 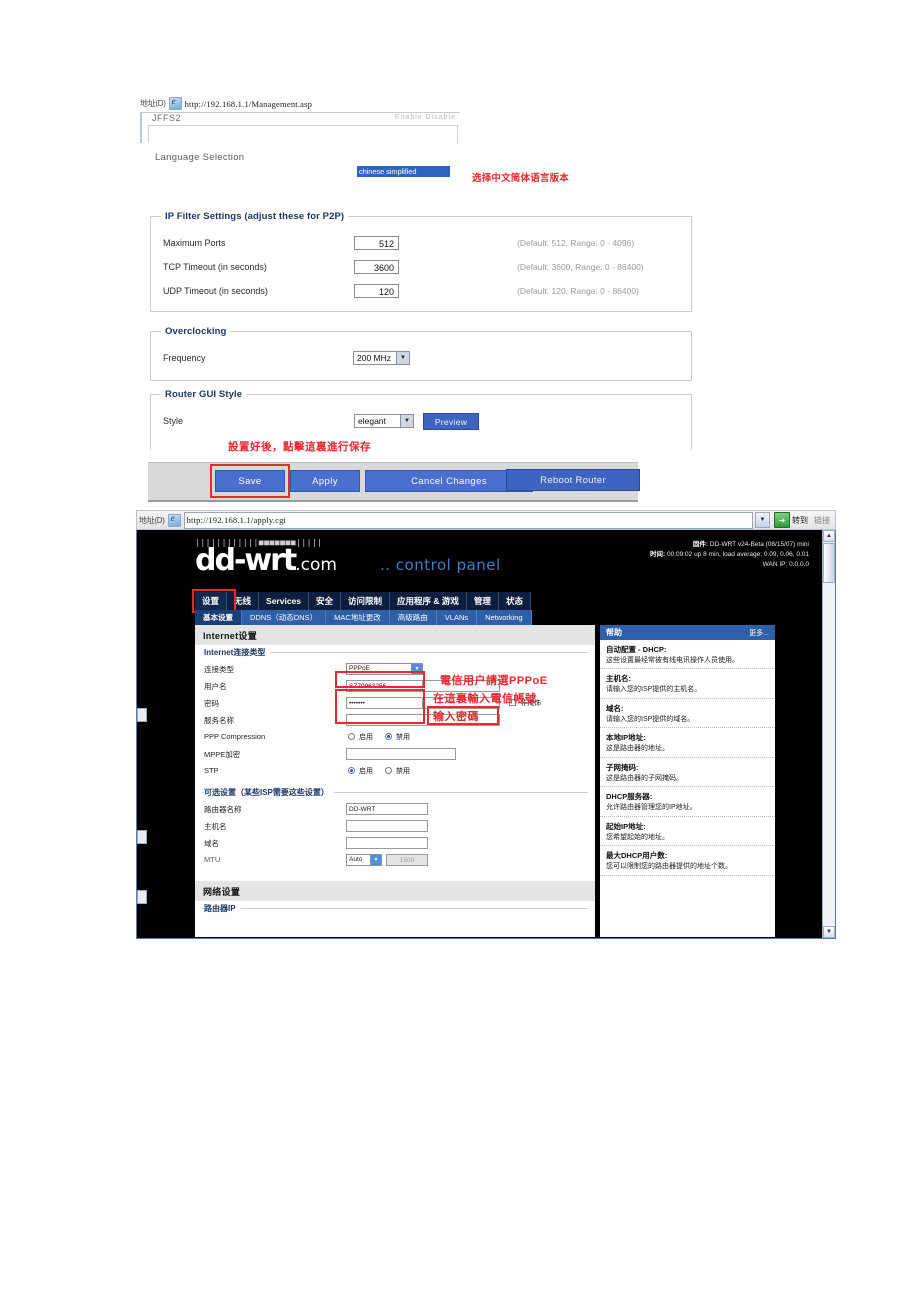 What do you see at coordinates (388, 770) in the screenshot?
I see `stp-disable-radio` at bounding box center [388, 770].